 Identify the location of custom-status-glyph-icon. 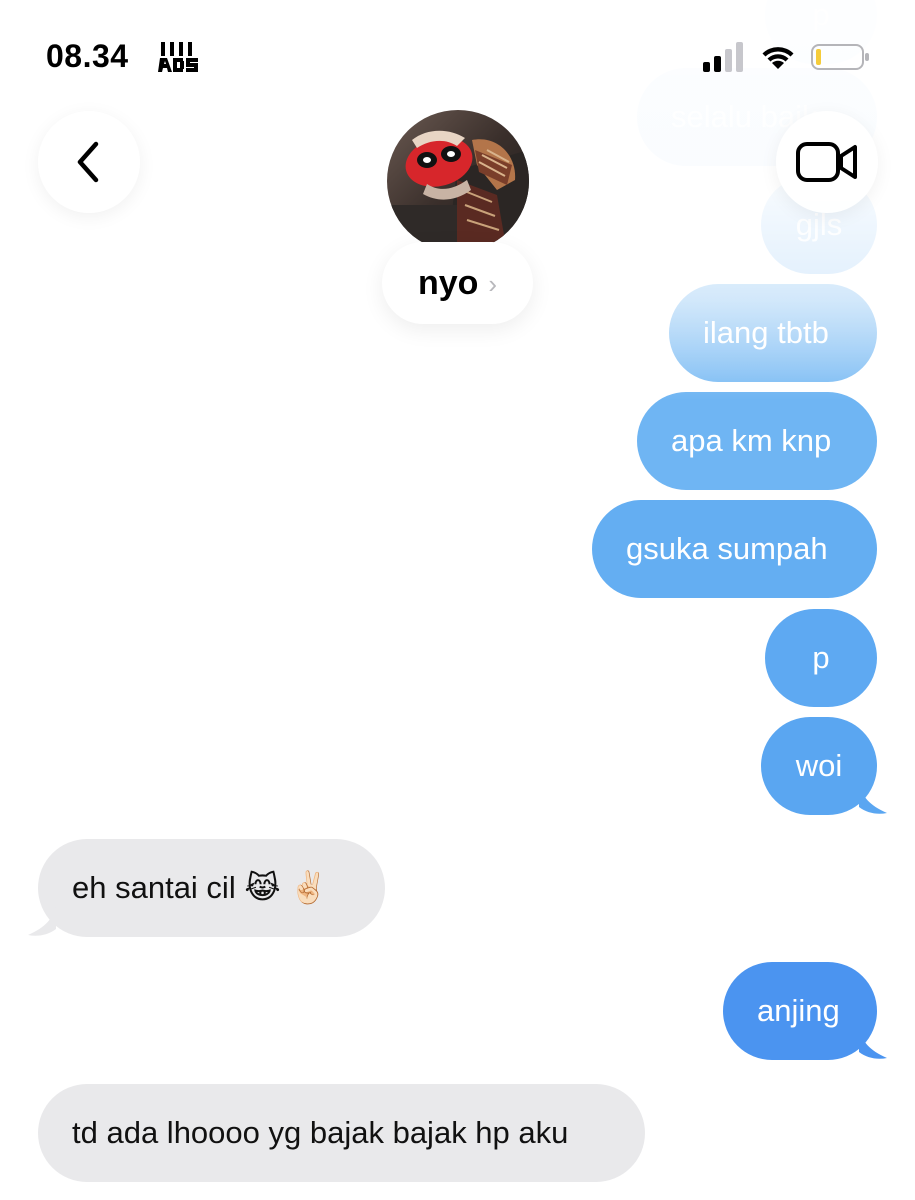
(178, 57).